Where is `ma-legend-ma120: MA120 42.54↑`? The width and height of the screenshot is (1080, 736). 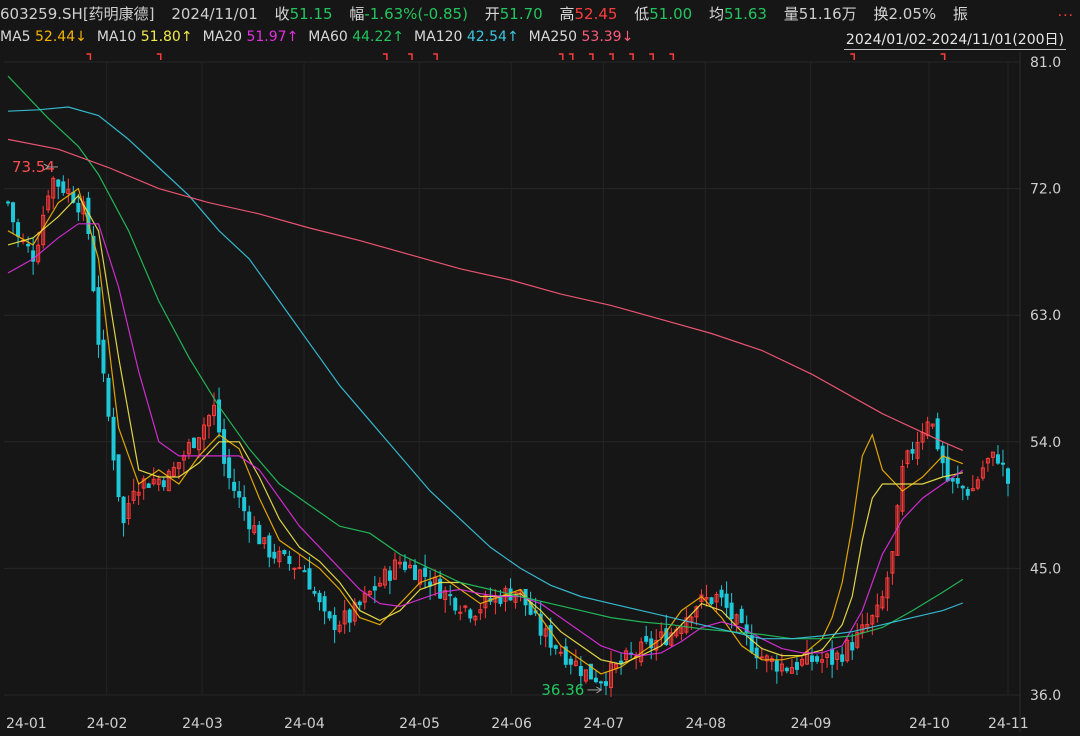
ma-legend-ma120: MA120 42.54↑ is located at coordinates (466, 37).